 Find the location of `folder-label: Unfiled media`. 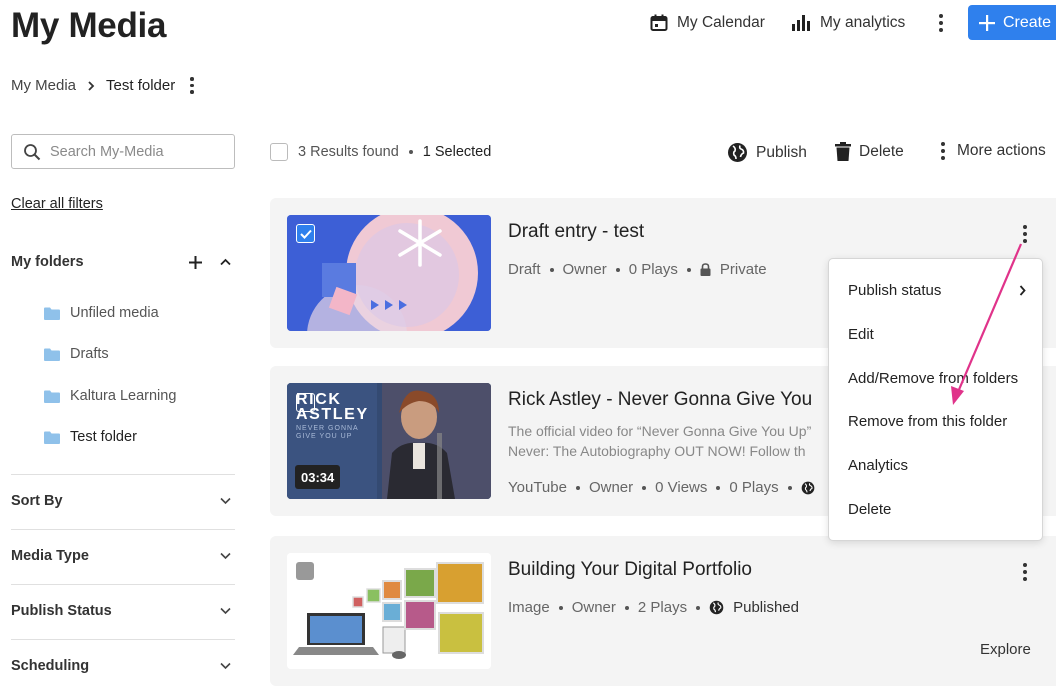

folder-label: Unfiled media is located at coordinates (114, 313).